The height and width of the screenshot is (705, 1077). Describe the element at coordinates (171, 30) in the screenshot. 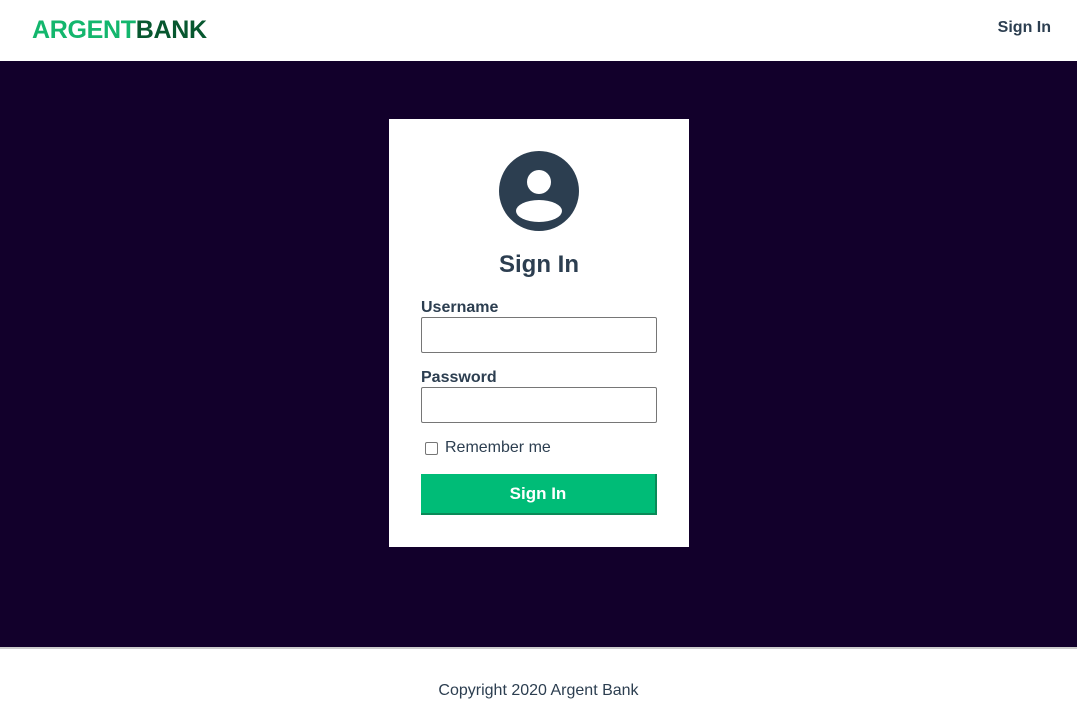

I see `logo-text-bank: BANK` at that location.